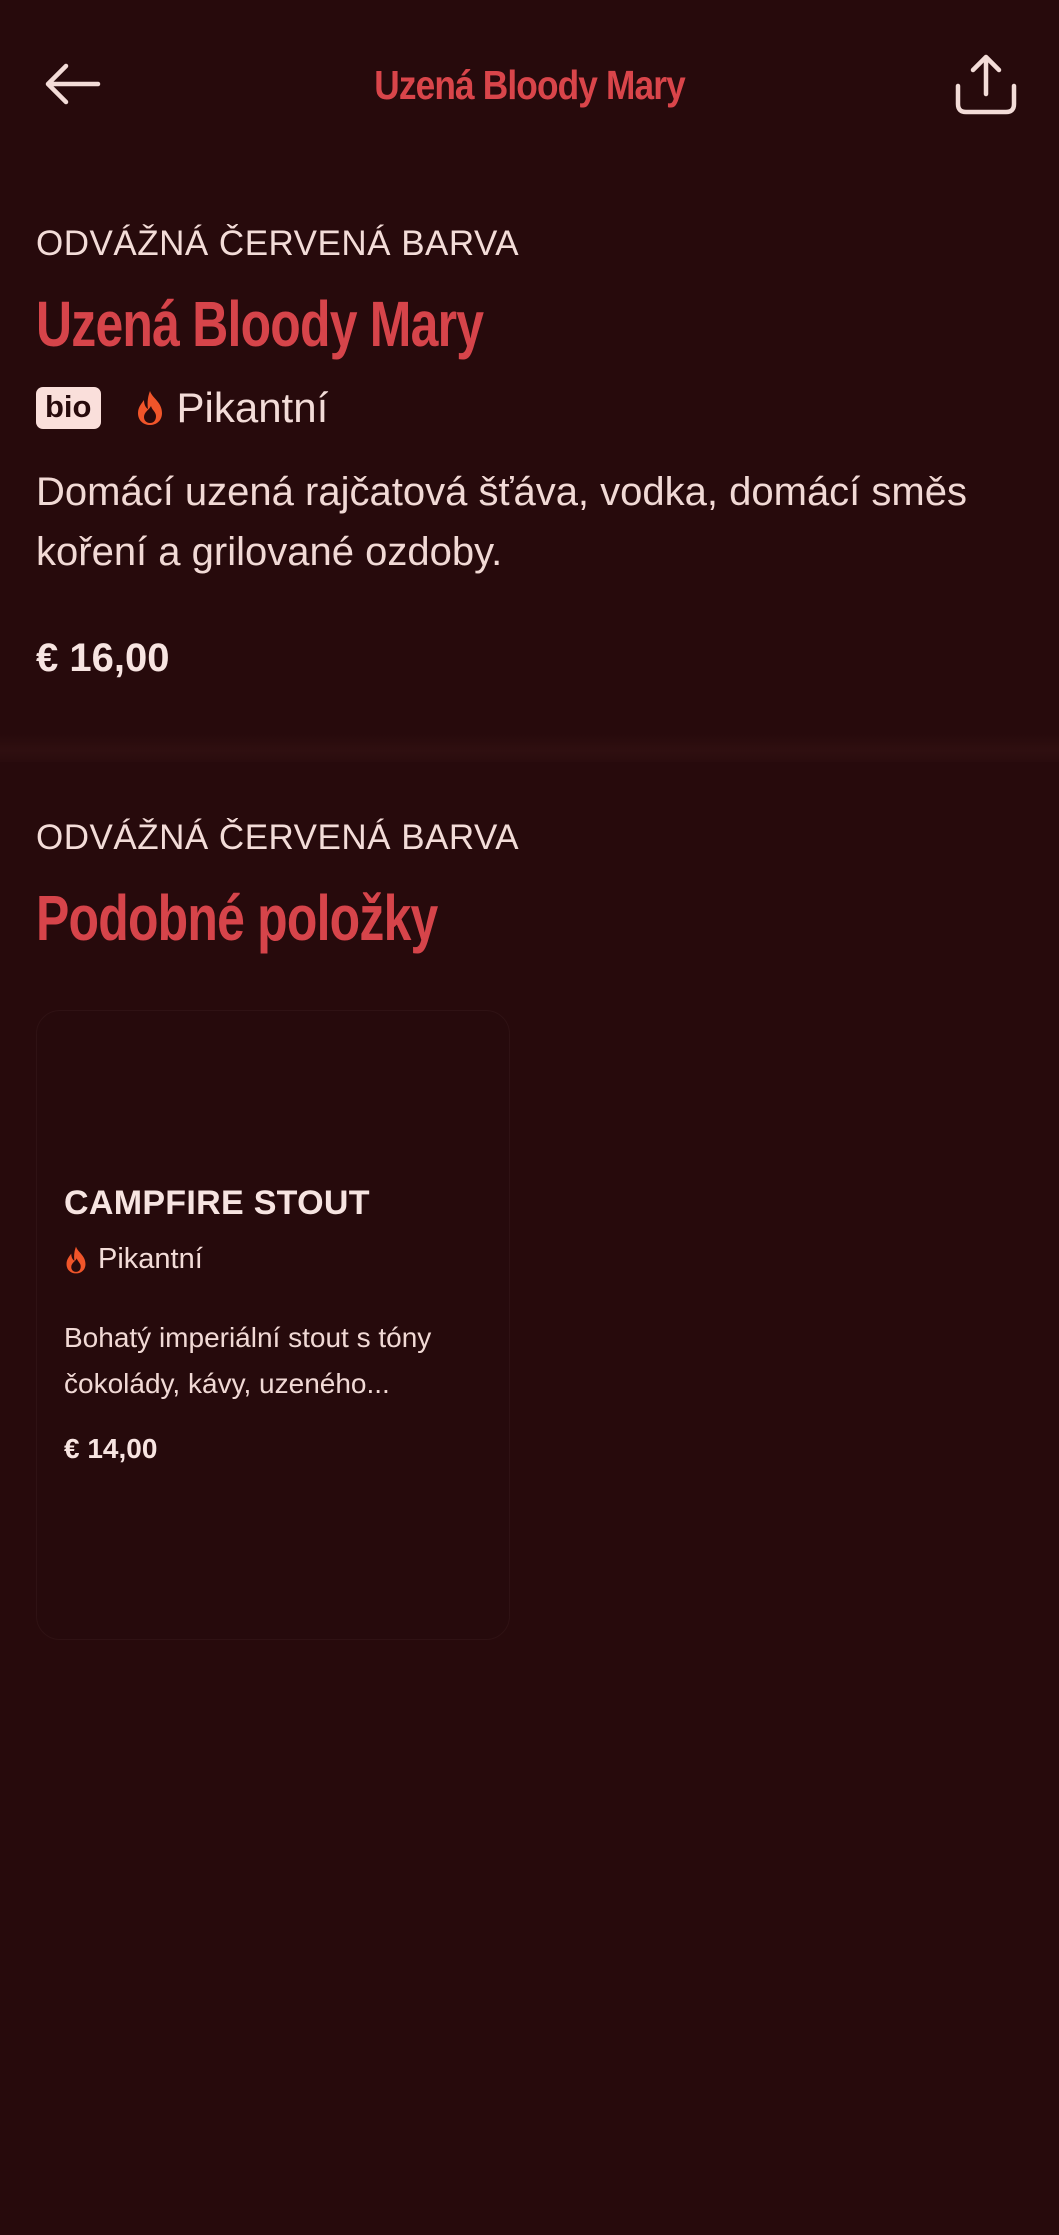 This screenshot has width=1059, height=2235. Describe the element at coordinates (252, 407) in the screenshot. I see `spicy-label: Pikantní` at that location.